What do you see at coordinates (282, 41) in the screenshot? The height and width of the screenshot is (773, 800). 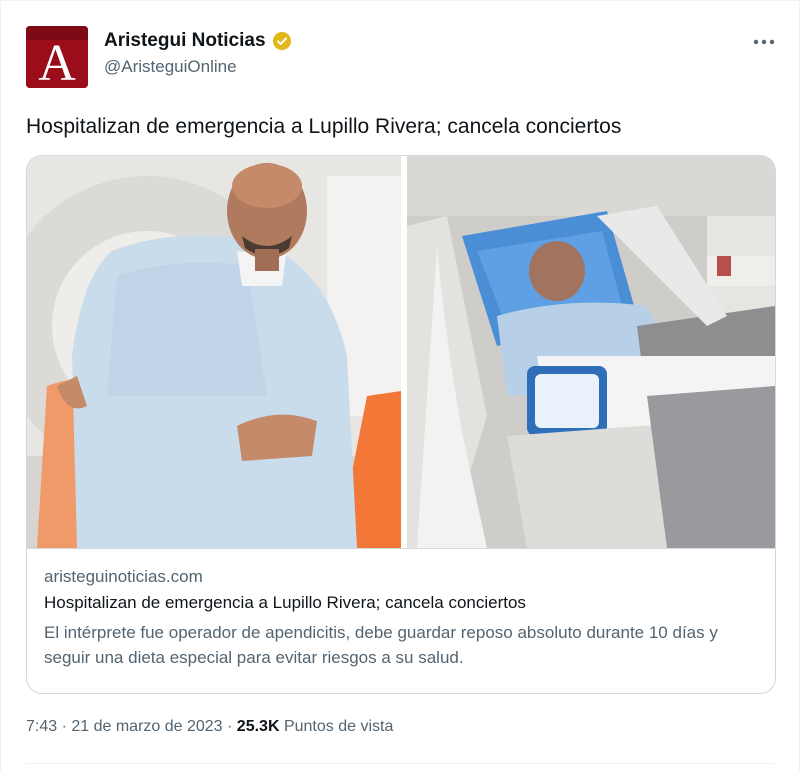 I see `verified-badge-icon` at bounding box center [282, 41].